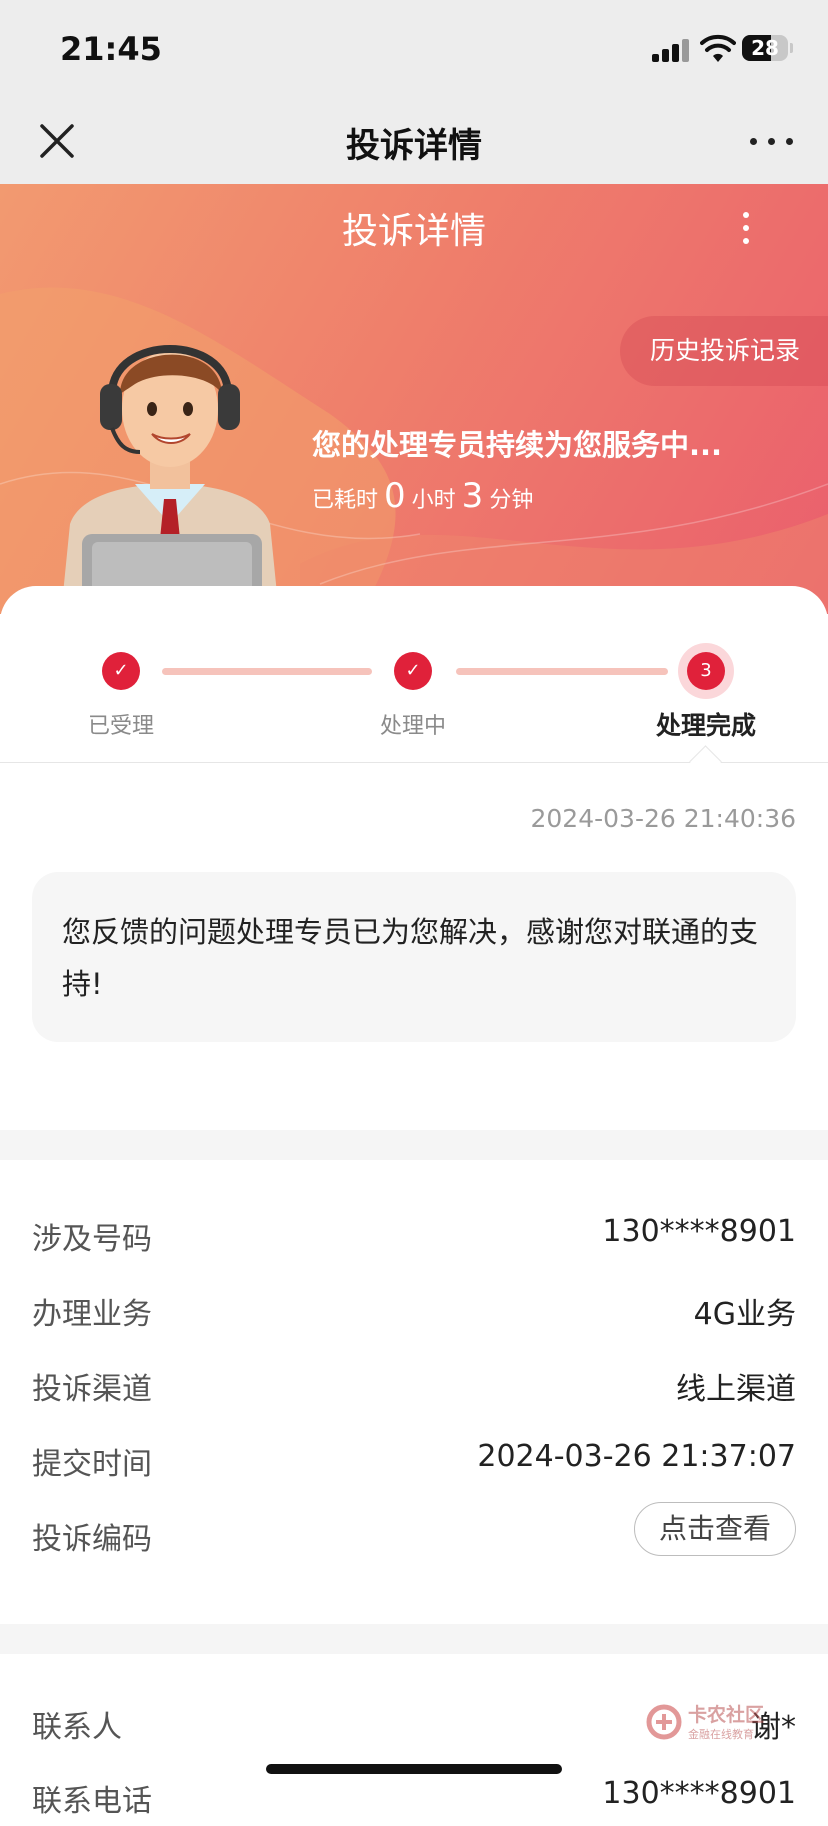 The image size is (828, 1826). What do you see at coordinates (663, 818) in the screenshot?
I see `result-timestamp: 2024-03-26 21:40:36` at bounding box center [663, 818].